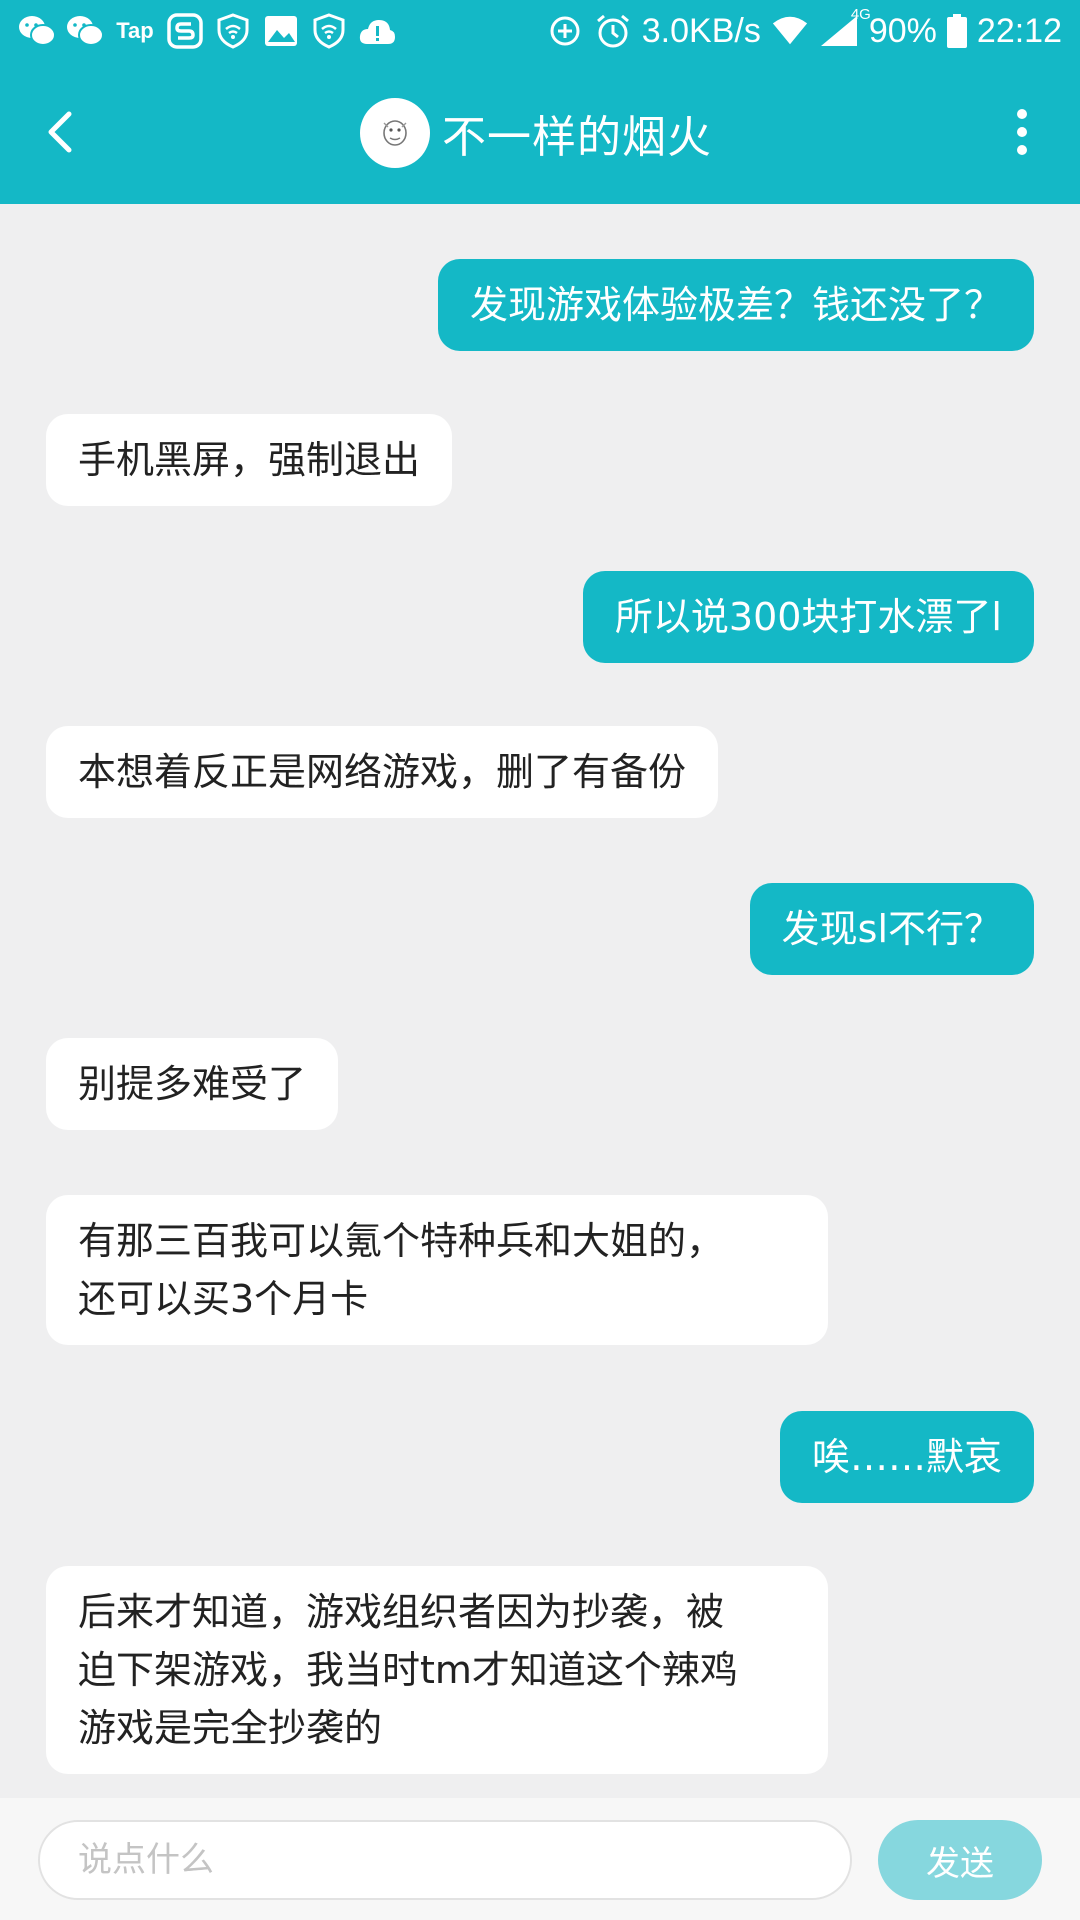  What do you see at coordinates (902, 30) in the screenshot?
I see `battery-percent: 90%` at bounding box center [902, 30].